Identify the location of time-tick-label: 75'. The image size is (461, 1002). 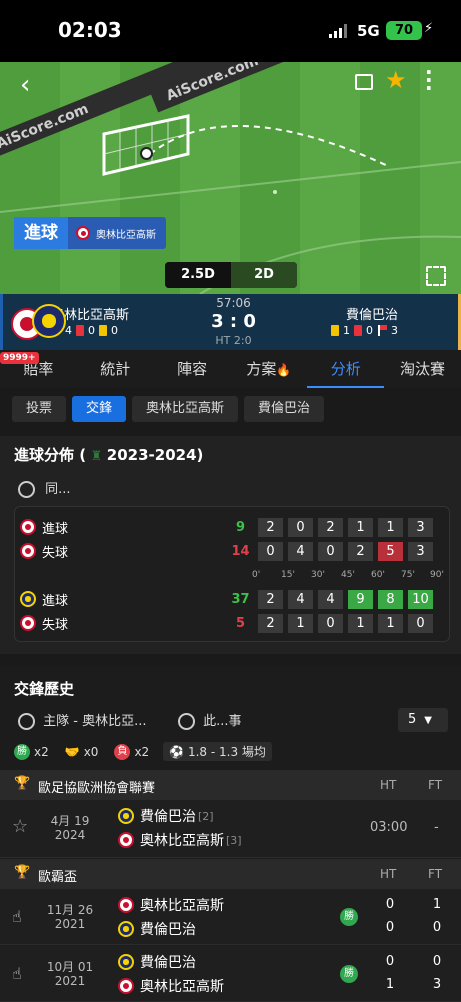
(408, 575).